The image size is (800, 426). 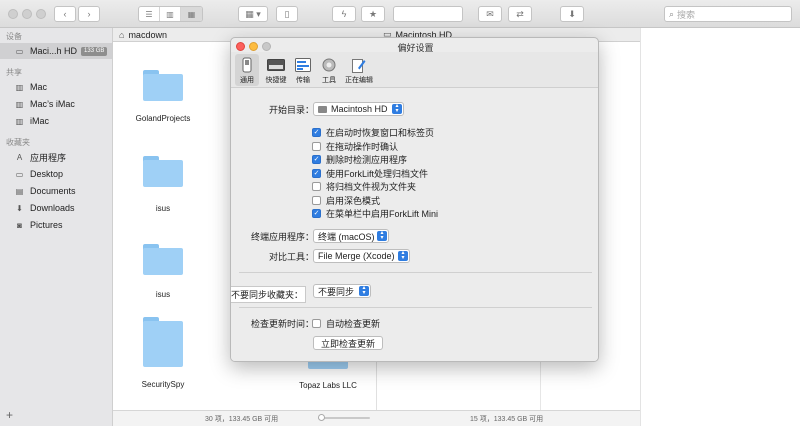 What do you see at coordinates (18, 142) in the screenshot?
I see `sidebar-section-favorites: 收藏夹` at bounding box center [18, 142].